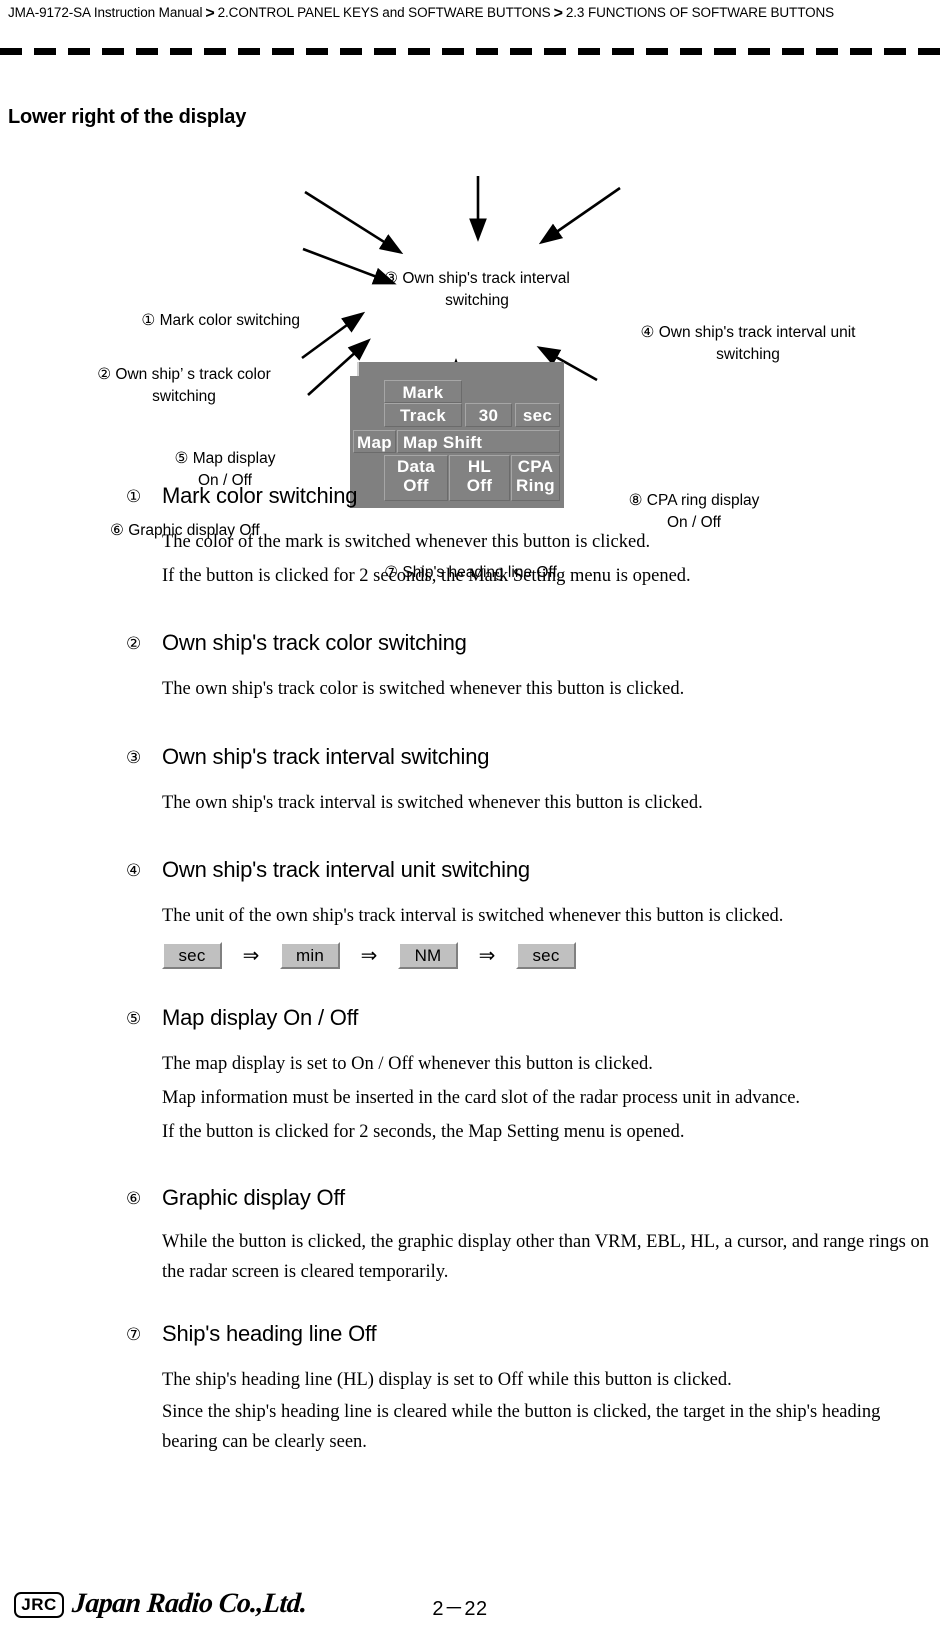  What do you see at coordinates (105, 12) in the screenshot?
I see `breadcrumb-item-manual: JMA-9172-SA Instruction Manual` at bounding box center [105, 12].